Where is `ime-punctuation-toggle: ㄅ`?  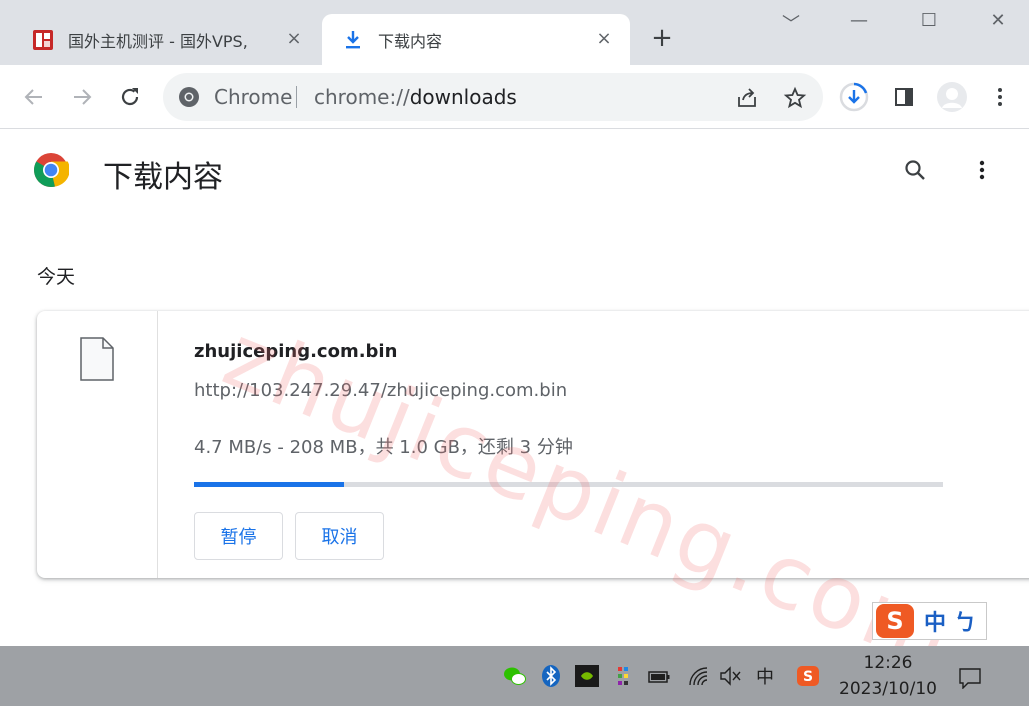
ime-punctuation-toggle: ㄅ is located at coordinates (965, 621).